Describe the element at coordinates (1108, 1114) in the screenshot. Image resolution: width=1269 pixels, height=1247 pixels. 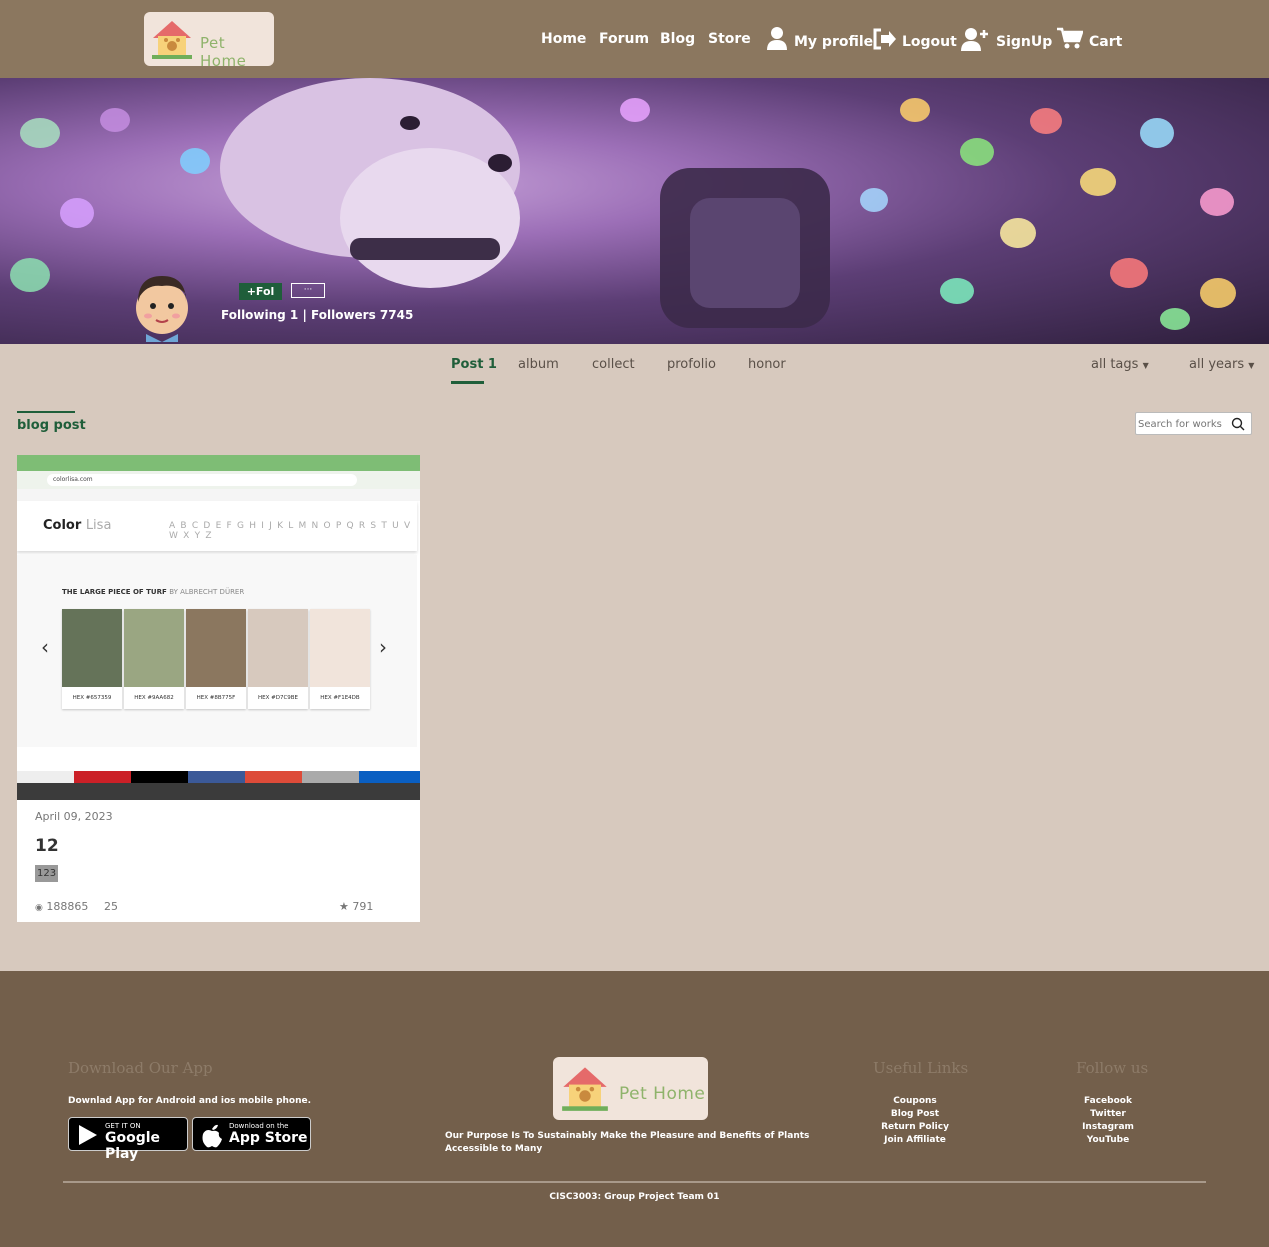
I see `footer-link-twitter: Twitter` at that location.